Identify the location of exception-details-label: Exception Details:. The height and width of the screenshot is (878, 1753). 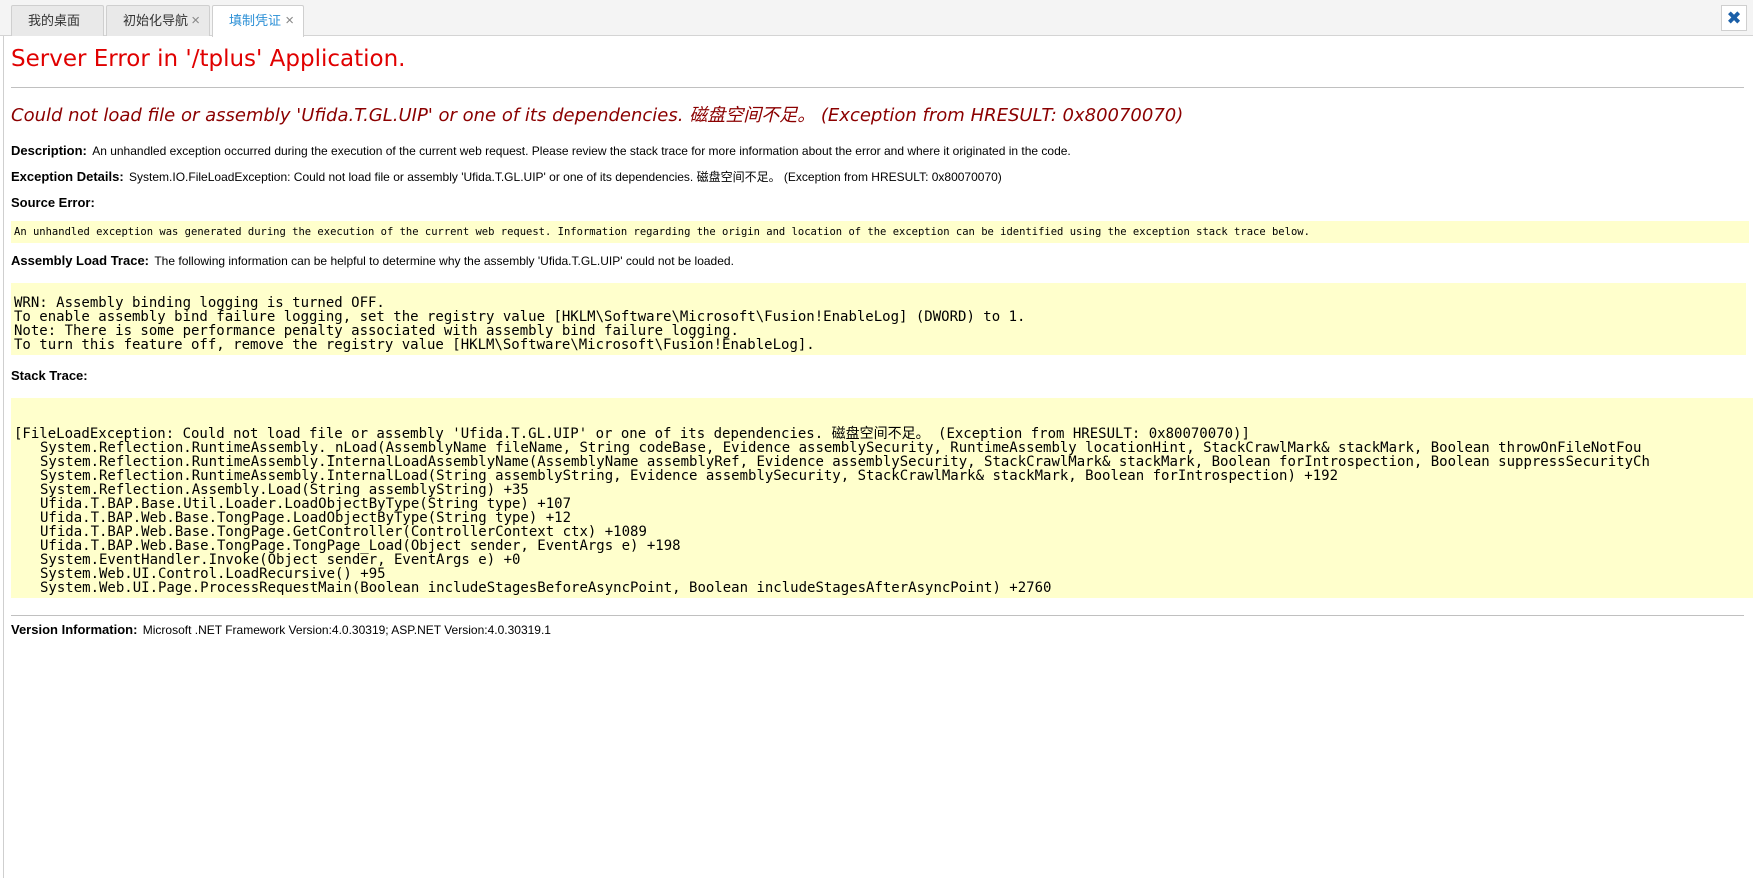
(67, 176).